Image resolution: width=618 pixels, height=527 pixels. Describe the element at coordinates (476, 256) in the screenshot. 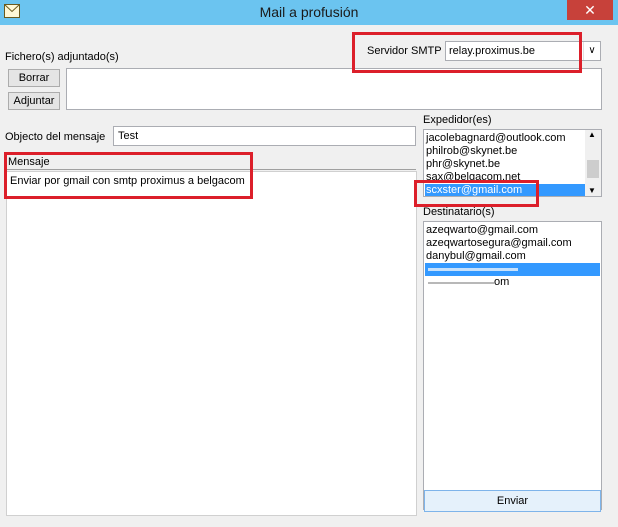

I see `list-item: danybul@gmail.com` at that location.